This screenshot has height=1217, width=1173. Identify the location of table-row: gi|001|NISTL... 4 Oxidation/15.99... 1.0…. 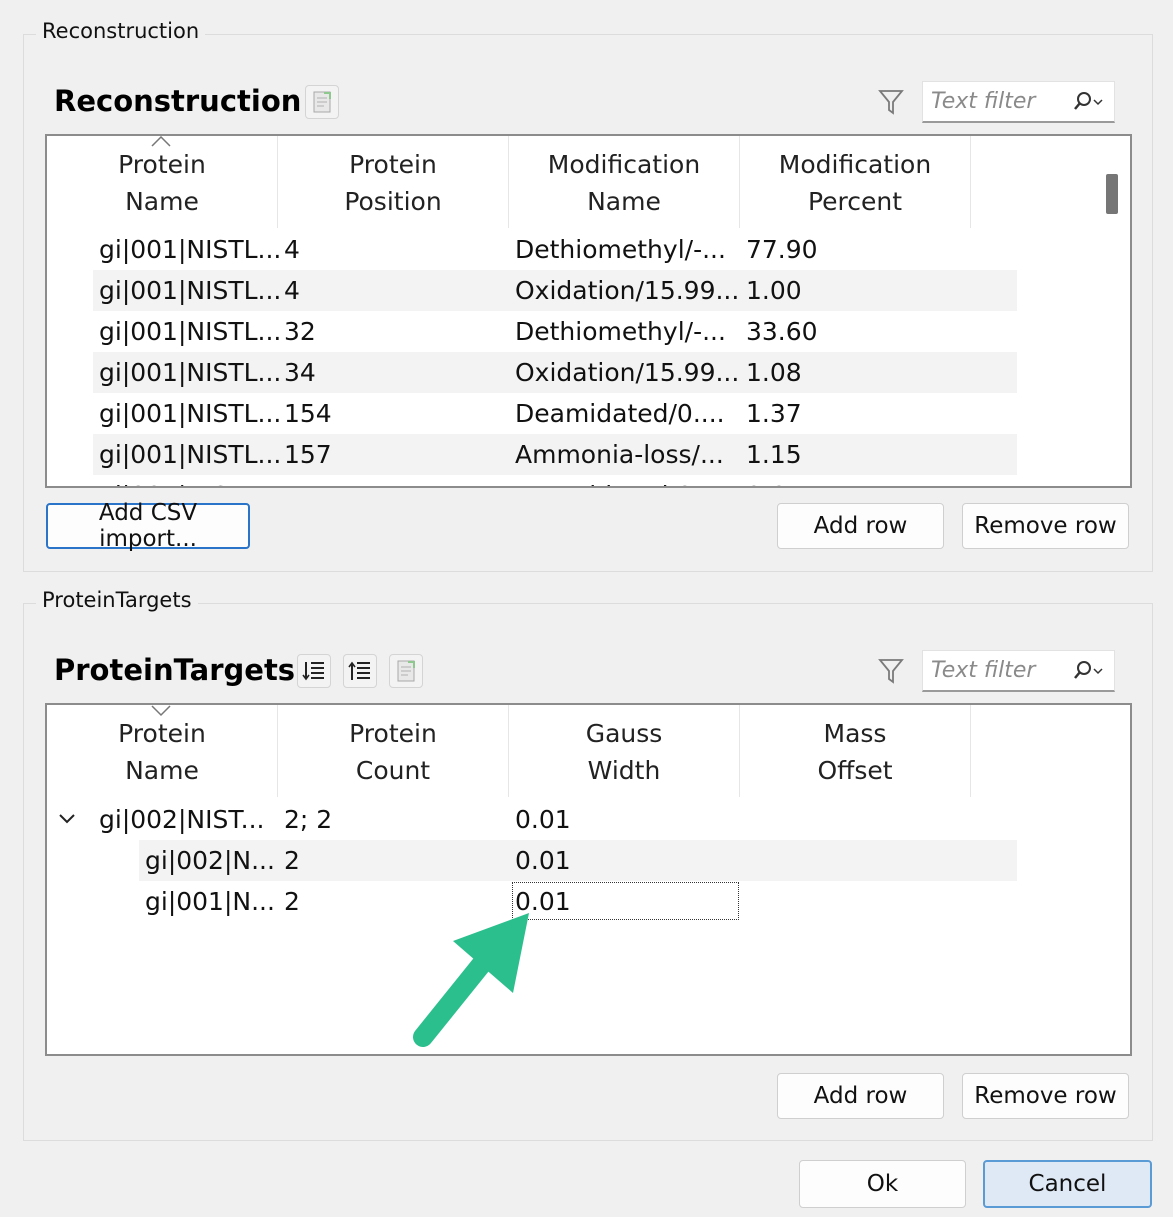
(555, 290).